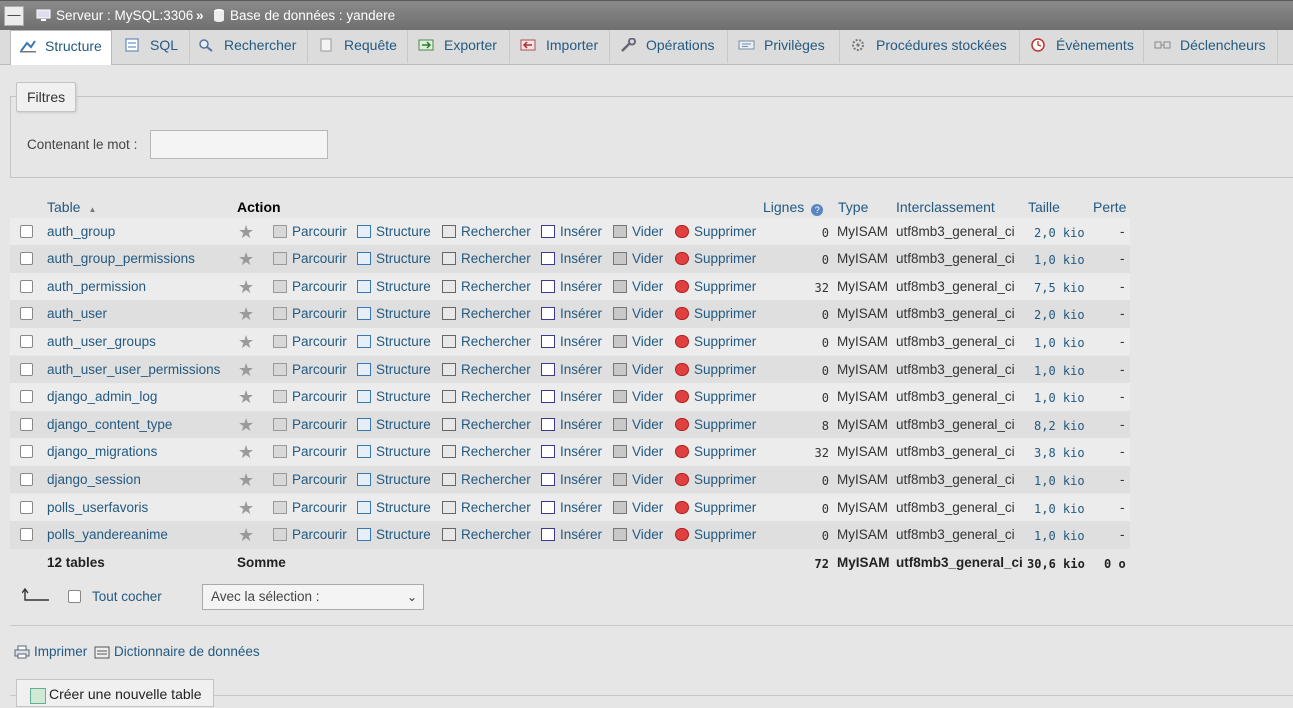 This screenshot has width=1293, height=708. I want to click on table-name-link: auth_permission, so click(96, 286).